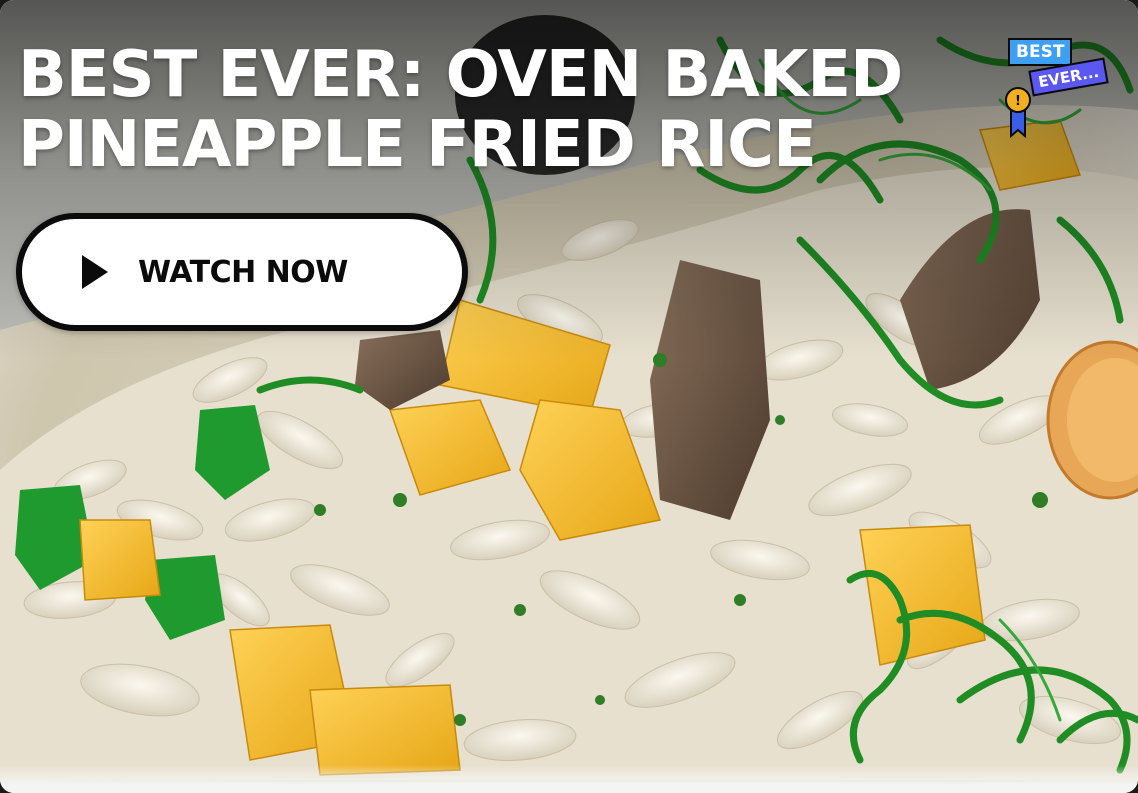 The image size is (1138, 793). I want to click on badge-best-label: BEST, so click(1040, 52).